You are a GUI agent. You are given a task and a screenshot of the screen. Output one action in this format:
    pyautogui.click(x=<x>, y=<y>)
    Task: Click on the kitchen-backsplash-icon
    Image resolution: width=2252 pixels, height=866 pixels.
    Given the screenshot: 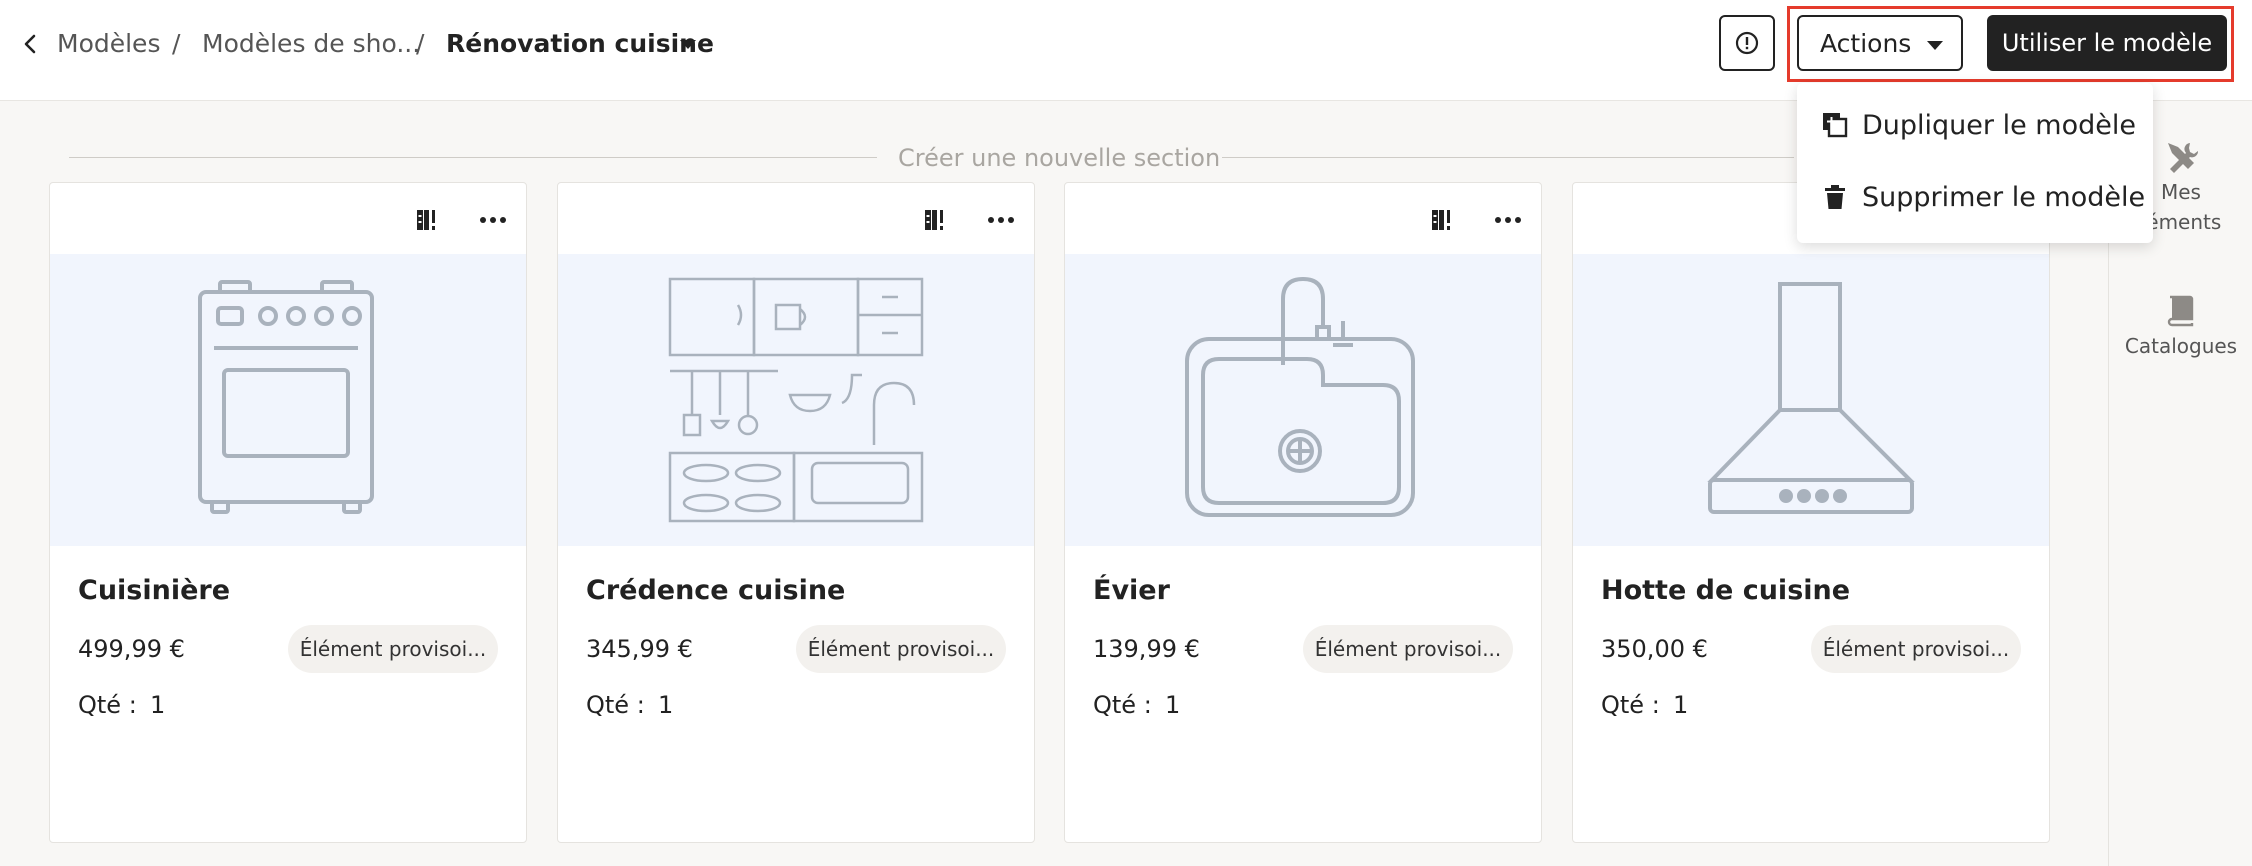 What is the action you would take?
    pyautogui.click(x=796, y=400)
    